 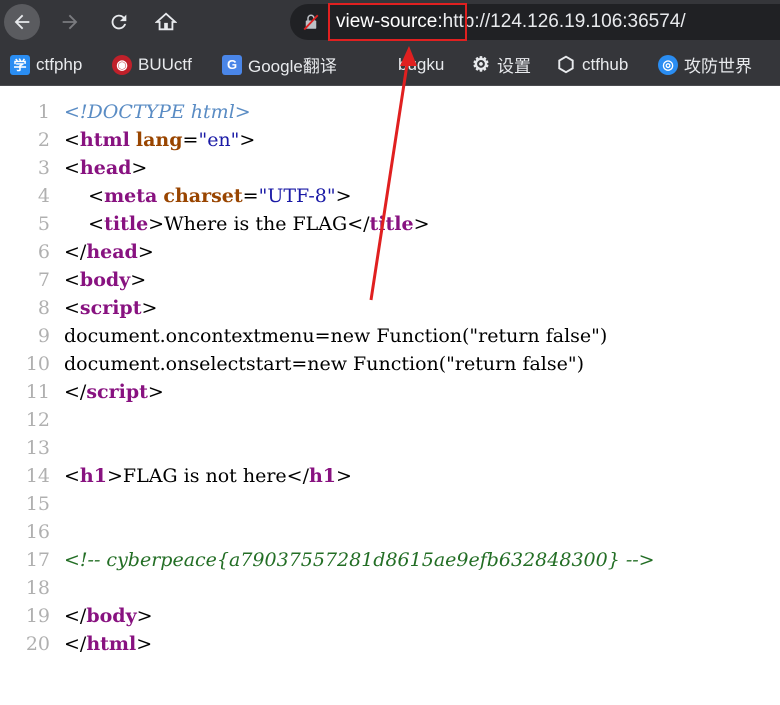 What do you see at coordinates (219, 140) in the screenshot?
I see `attr-value: "en"` at bounding box center [219, 140].